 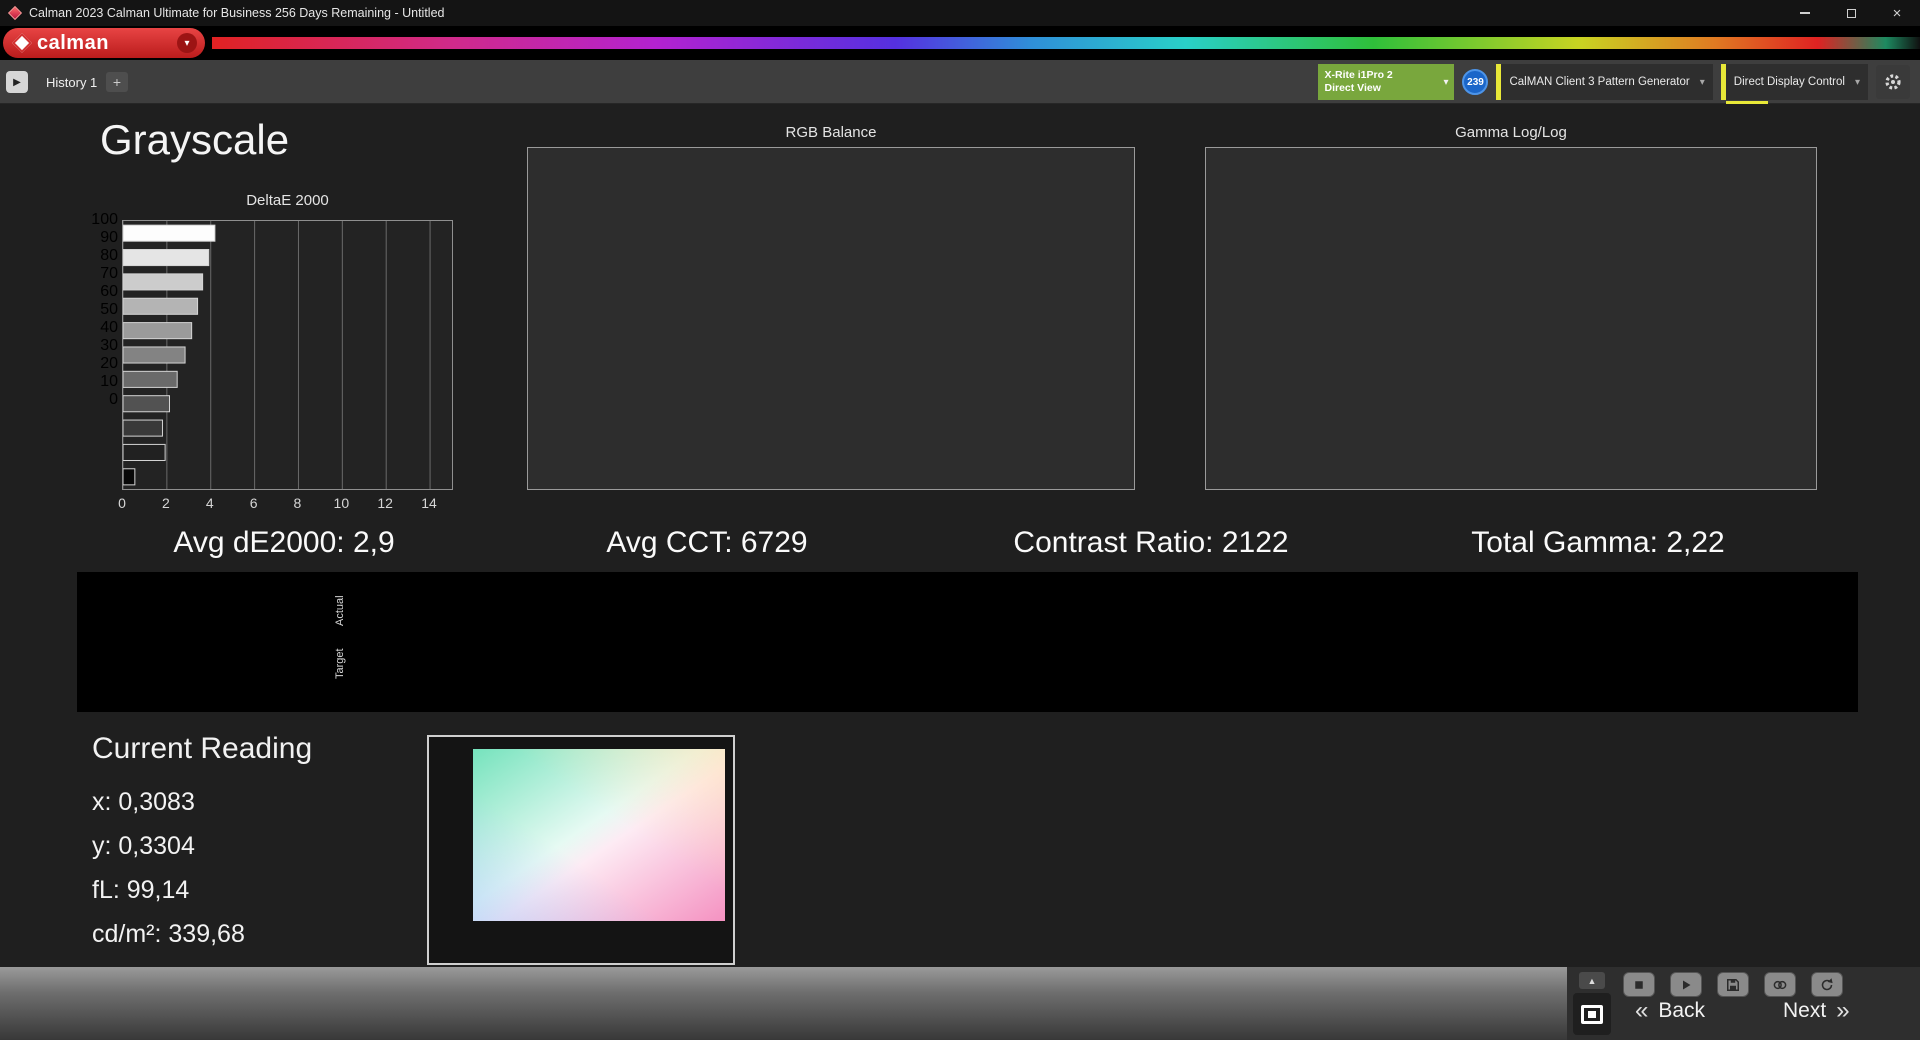 I want to click on stop-button, so click(x=1639, y=984).